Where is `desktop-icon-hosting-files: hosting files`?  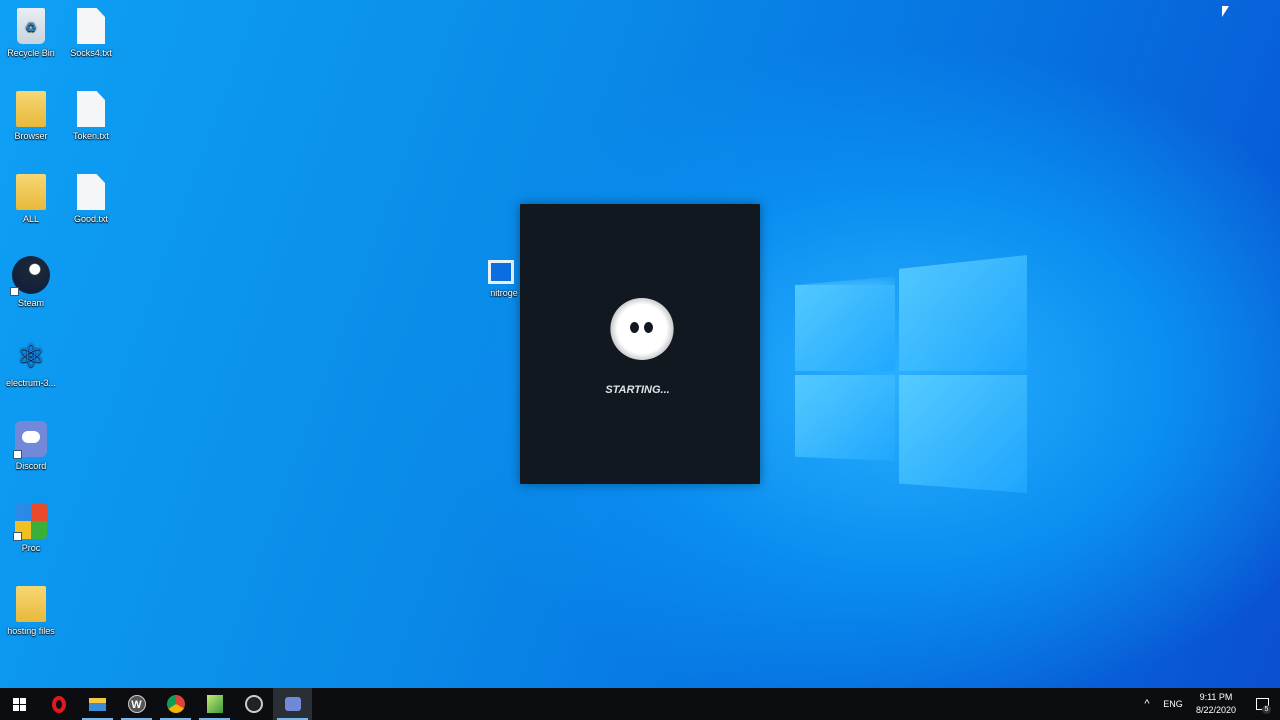 desktop-icon-hosting-files: hosting files is located at coordinates (31, 611).